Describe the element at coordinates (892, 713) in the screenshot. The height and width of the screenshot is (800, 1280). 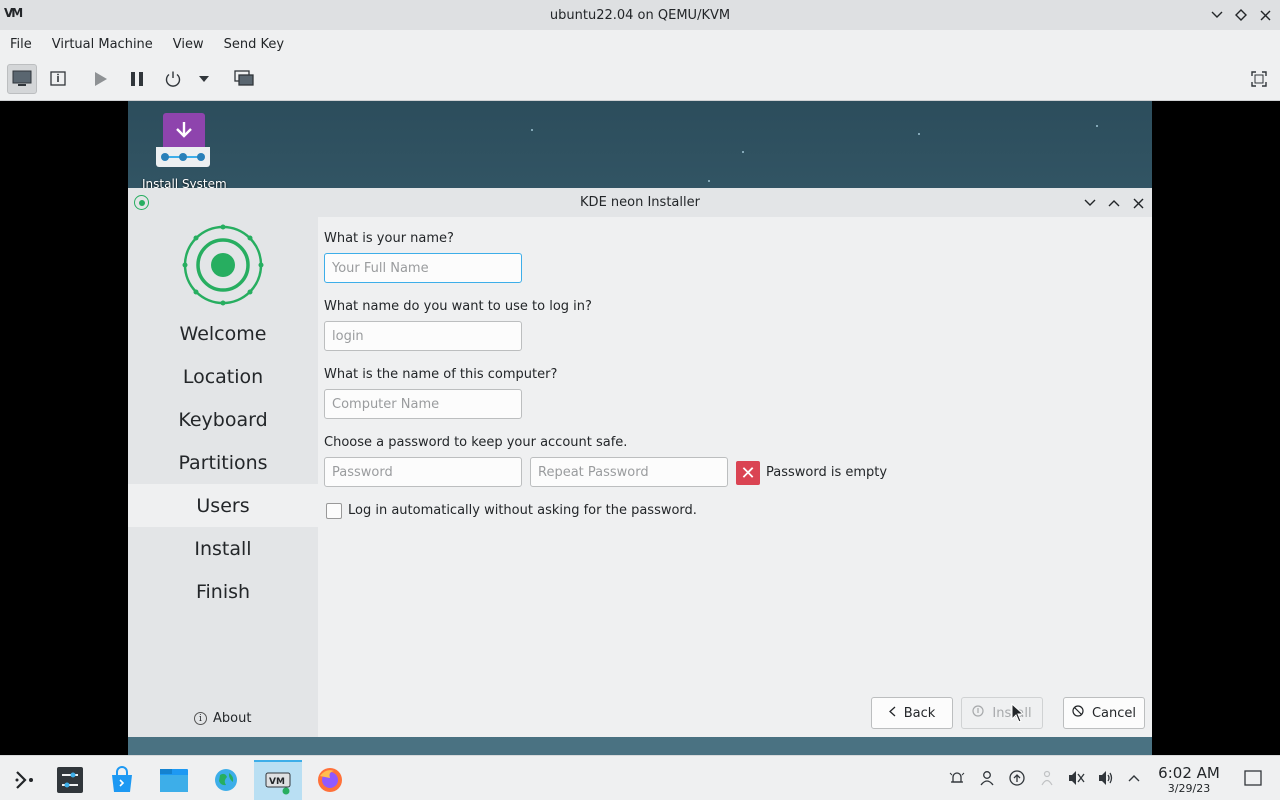
I see `chevron-left-icon` at that location.